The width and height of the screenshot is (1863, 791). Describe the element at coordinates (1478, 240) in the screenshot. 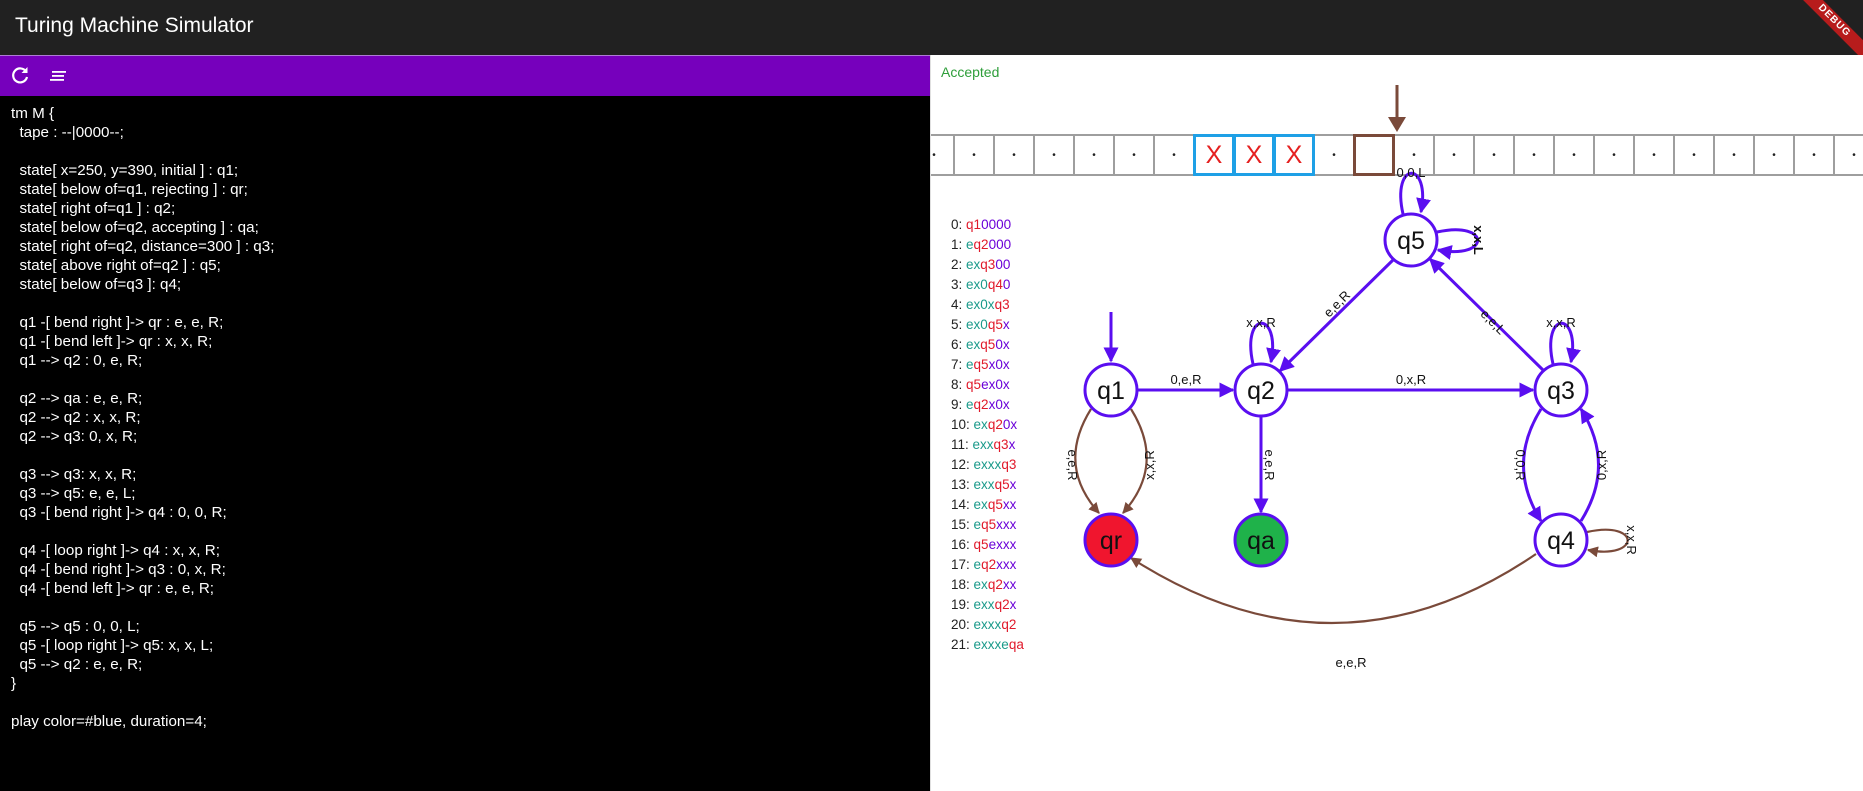

I see `edge-label: x,x,L` at that location.